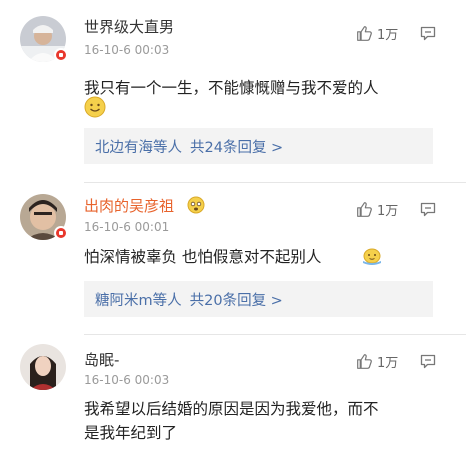 This screenshot has width=466, height=456. Describe the element at coordinates (203, 257) in the screenshot. I see `comment-text: 怕深情被辜负 也怕假意对不起别人` at that location.